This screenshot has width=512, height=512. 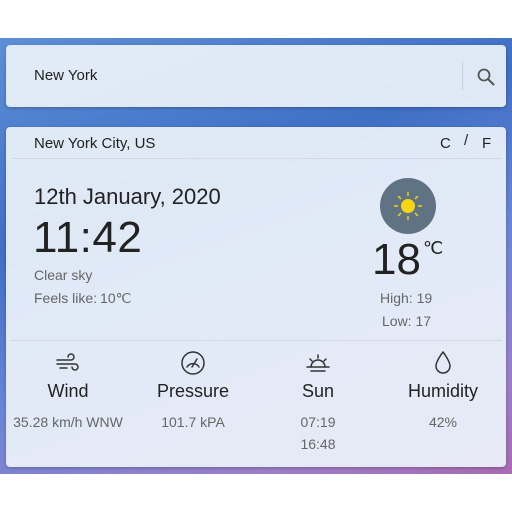 I want to click on humidity-value: 42%, so click(x=443, y=422).